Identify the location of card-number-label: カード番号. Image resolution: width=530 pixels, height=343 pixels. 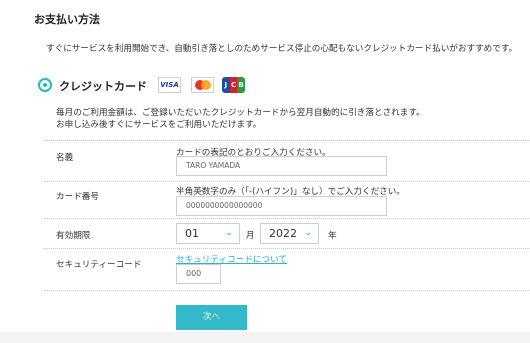
(77, 197).